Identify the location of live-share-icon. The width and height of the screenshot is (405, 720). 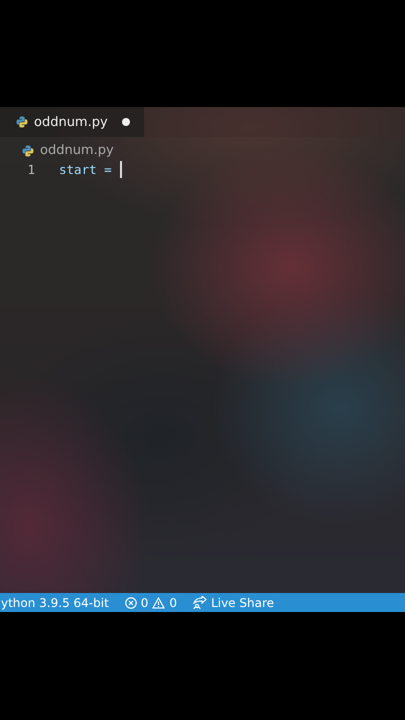
(200, 602).